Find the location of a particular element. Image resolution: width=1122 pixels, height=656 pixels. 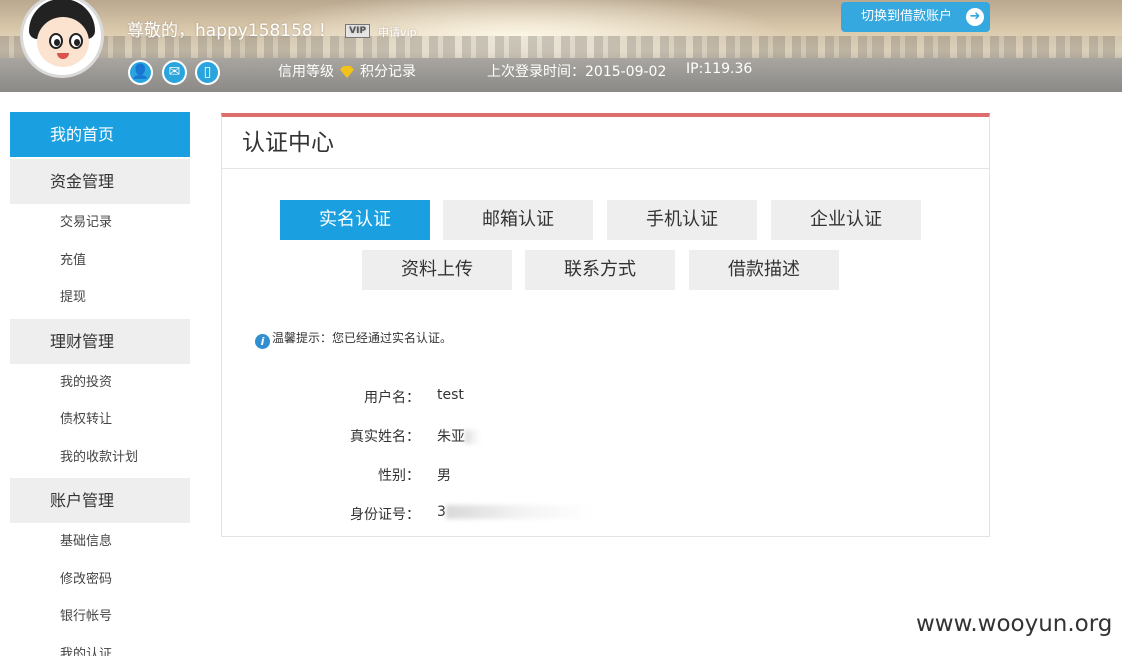

info-icon: i is located at coordinates (262, 341).